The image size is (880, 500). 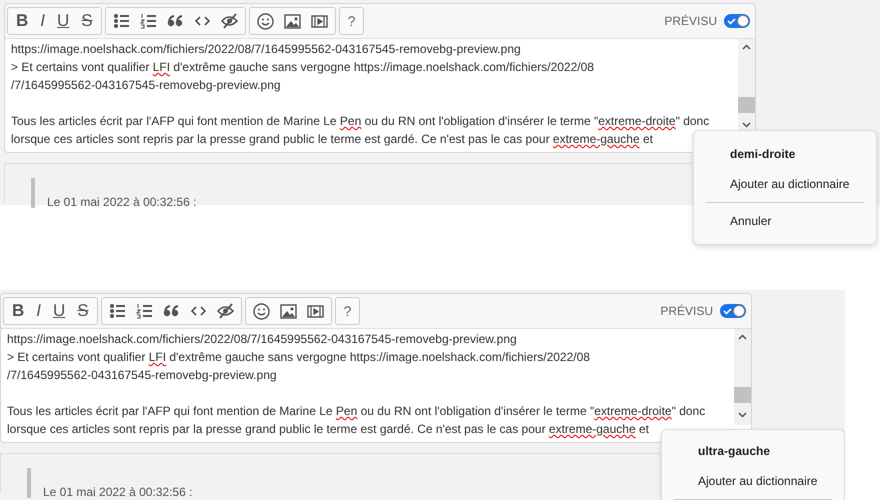 What do you see at coordinates (742, 377) in the screenshot?
I see `scrollbar-drawing` at bounding box center [742, 377].